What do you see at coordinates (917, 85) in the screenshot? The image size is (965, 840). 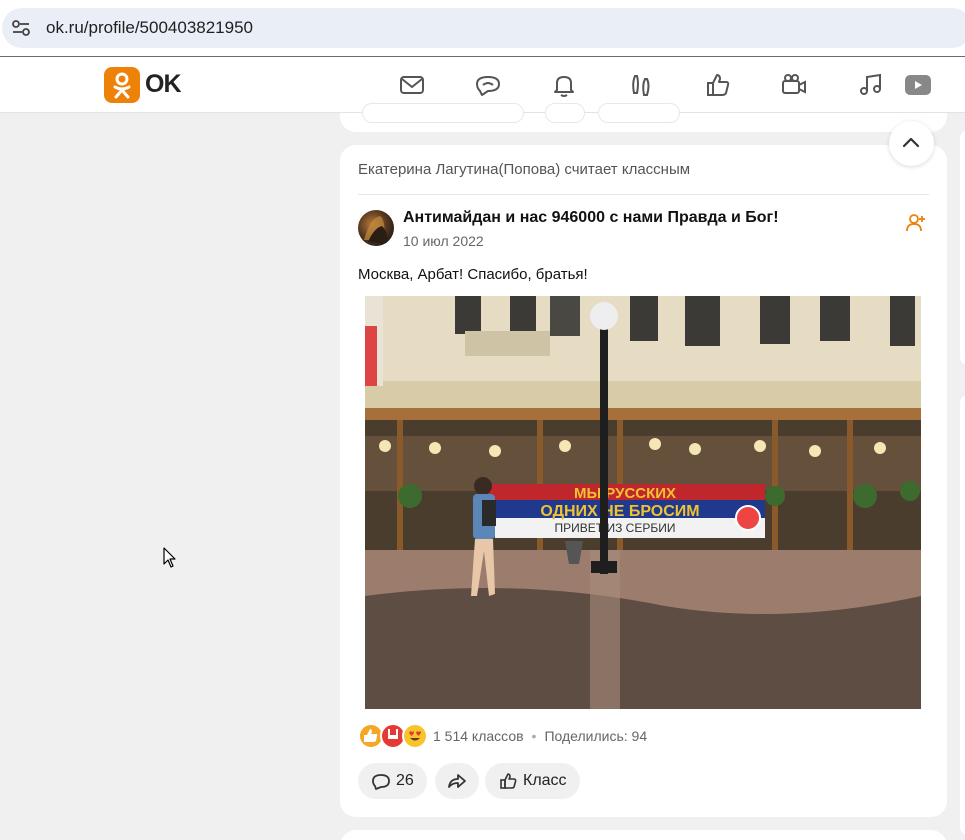 I see `video-icon` at bounding box center [917, 85].